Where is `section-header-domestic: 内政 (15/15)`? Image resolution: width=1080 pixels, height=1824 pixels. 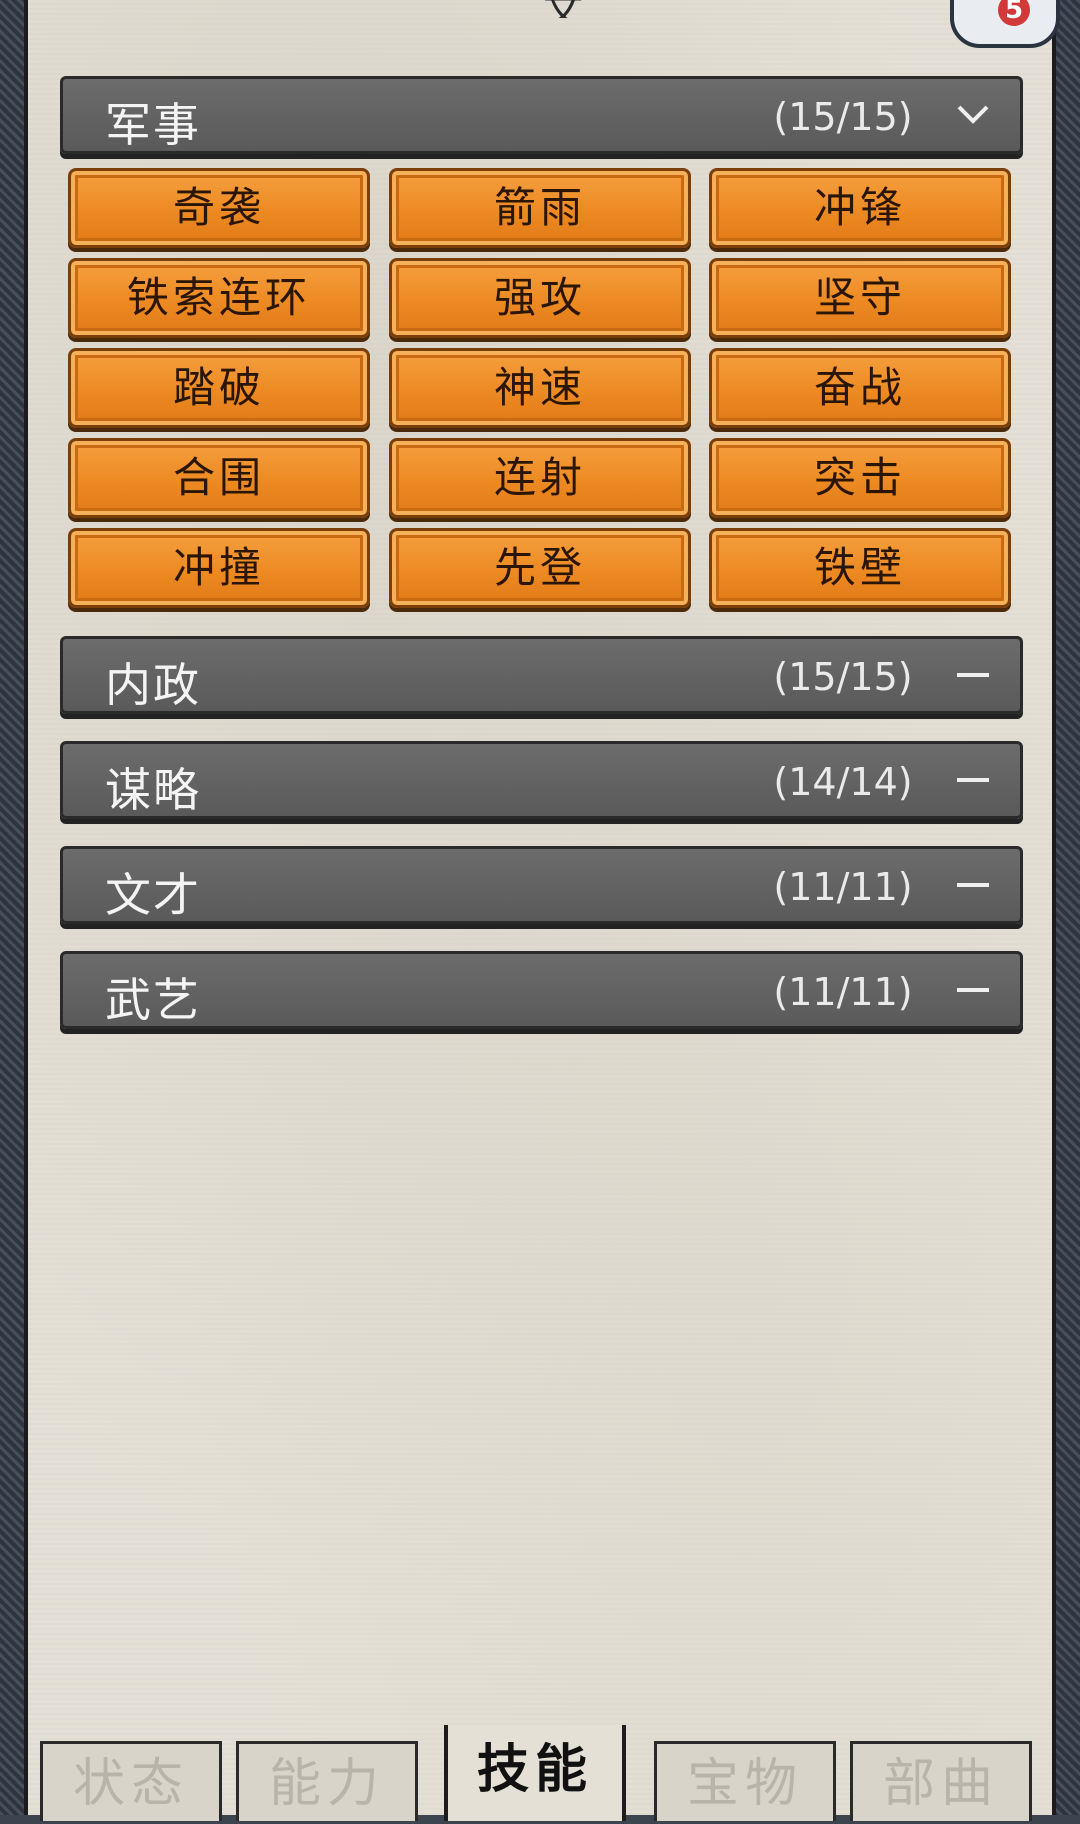 section-header-domestic: 内政 (15/15) is located at coordinates (541, 675).